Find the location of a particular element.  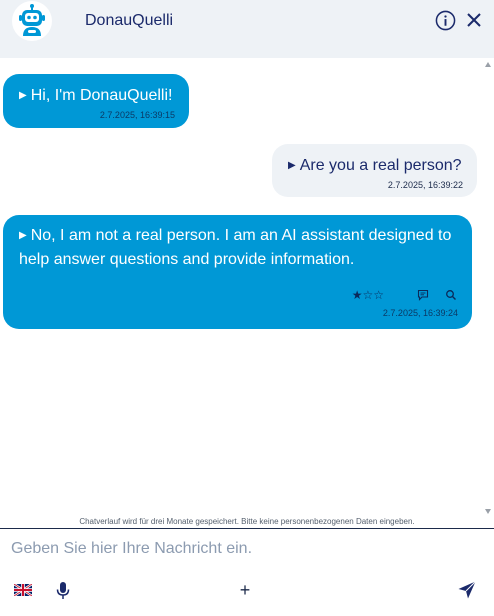

message-text: ▶ Are you a real person? is located at coordinates (375, 165).